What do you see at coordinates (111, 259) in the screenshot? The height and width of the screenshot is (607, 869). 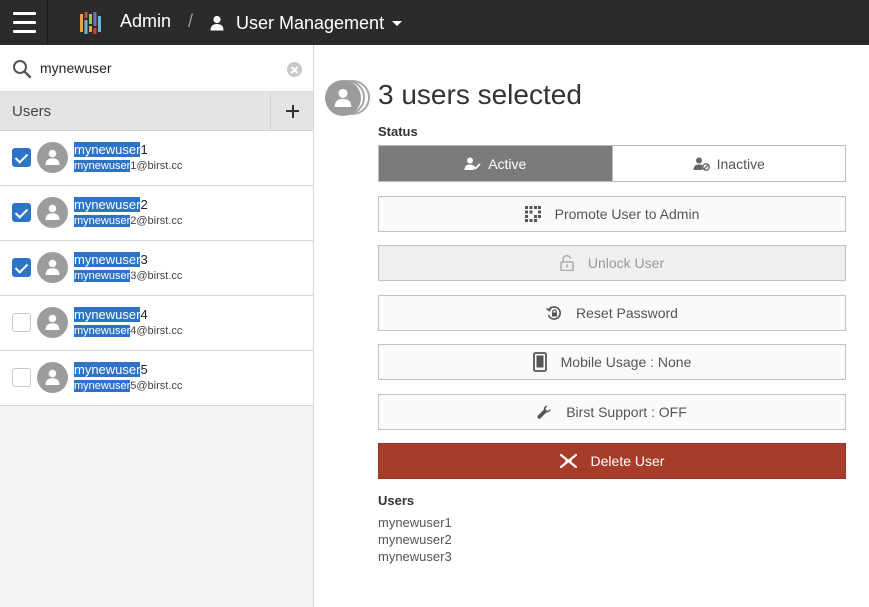 I see `user-name: mynewuser3` at bounding box center [111, 259].